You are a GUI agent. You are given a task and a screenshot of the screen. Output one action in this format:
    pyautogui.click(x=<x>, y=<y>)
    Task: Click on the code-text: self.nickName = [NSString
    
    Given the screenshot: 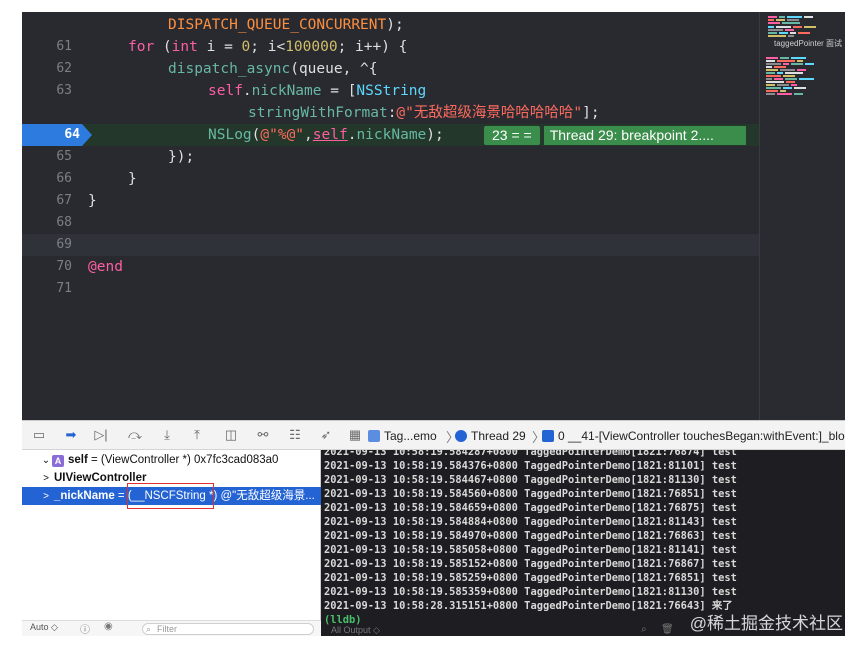 What is the action you would take?
    pyautogui.click(x=317, y=91)
    